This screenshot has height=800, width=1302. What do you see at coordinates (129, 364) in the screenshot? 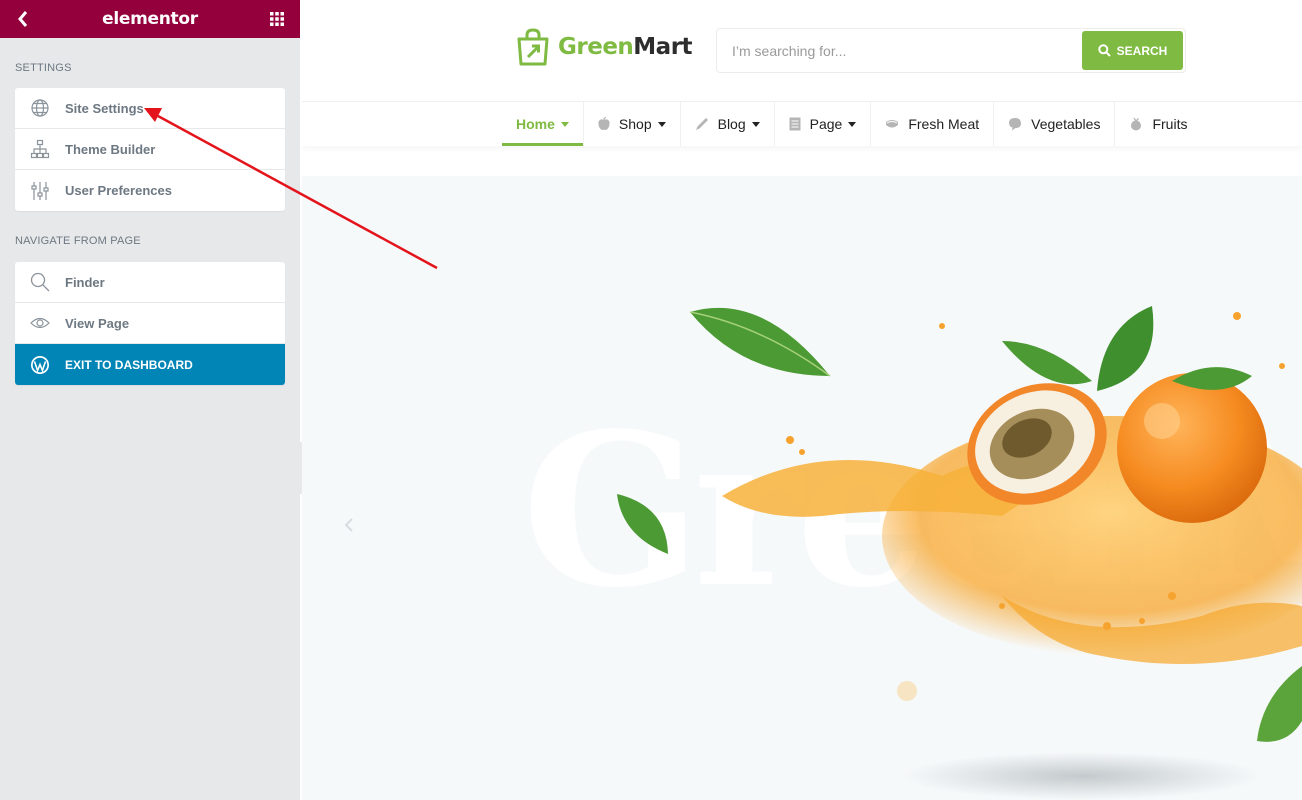
I see `menu-item-label: EXIT TO DASHBOARD` at bounding box center [129, 364].